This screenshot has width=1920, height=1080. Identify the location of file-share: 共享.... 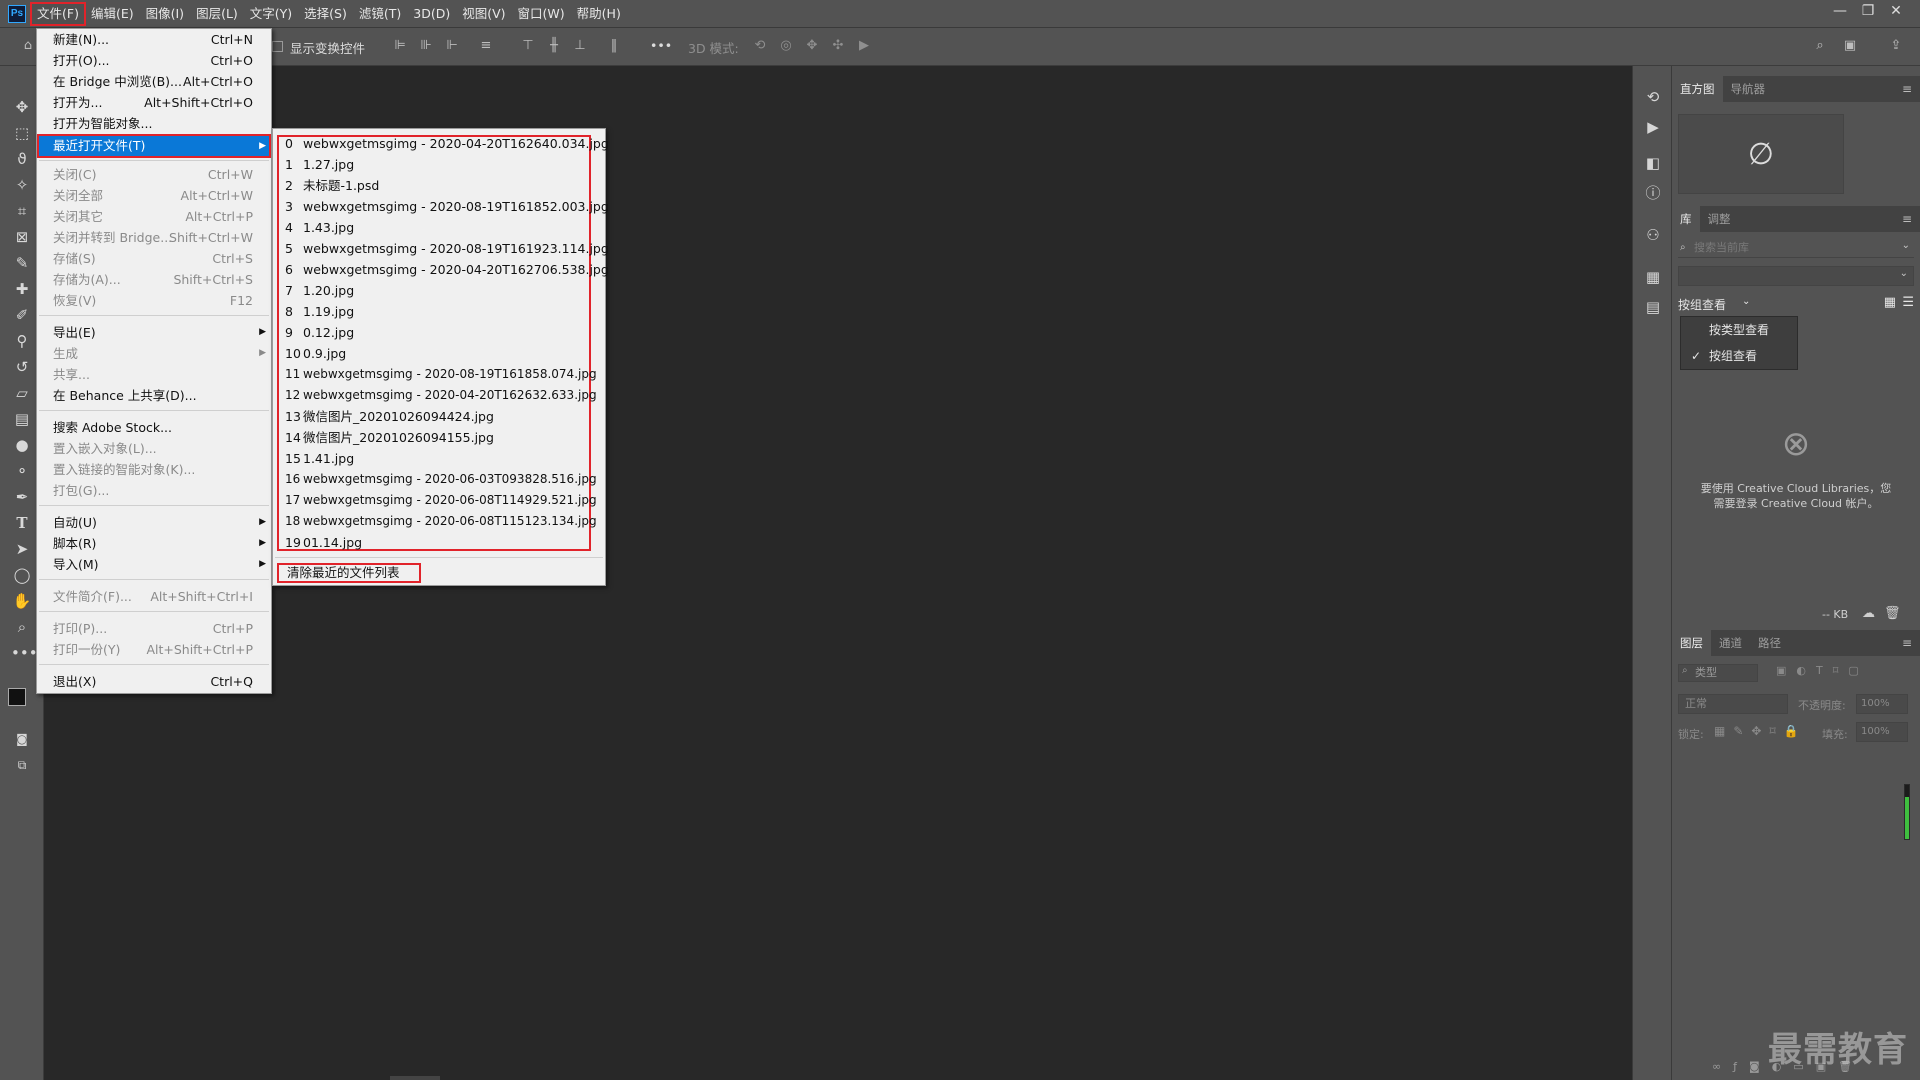
(154, 374).